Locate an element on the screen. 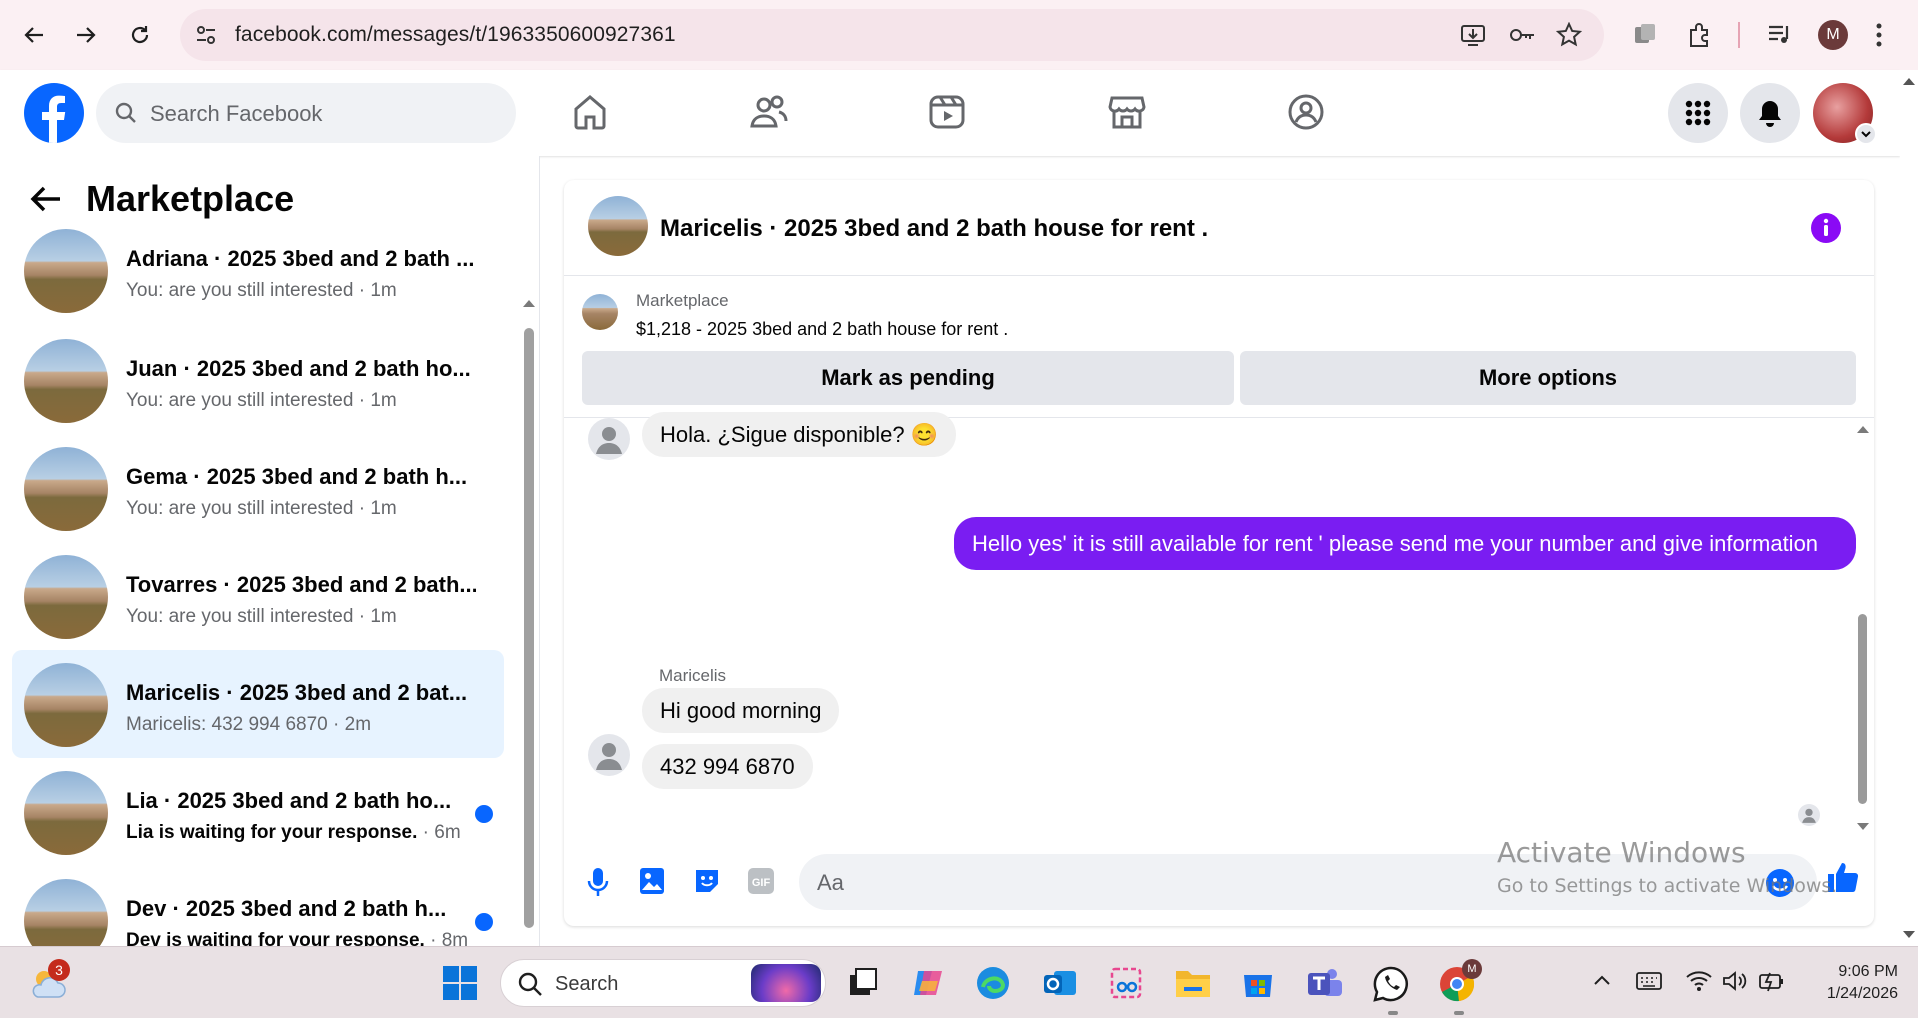  url-text: facebook.com/messages/t/1963350600927361 is located at coordinates (455, 34).